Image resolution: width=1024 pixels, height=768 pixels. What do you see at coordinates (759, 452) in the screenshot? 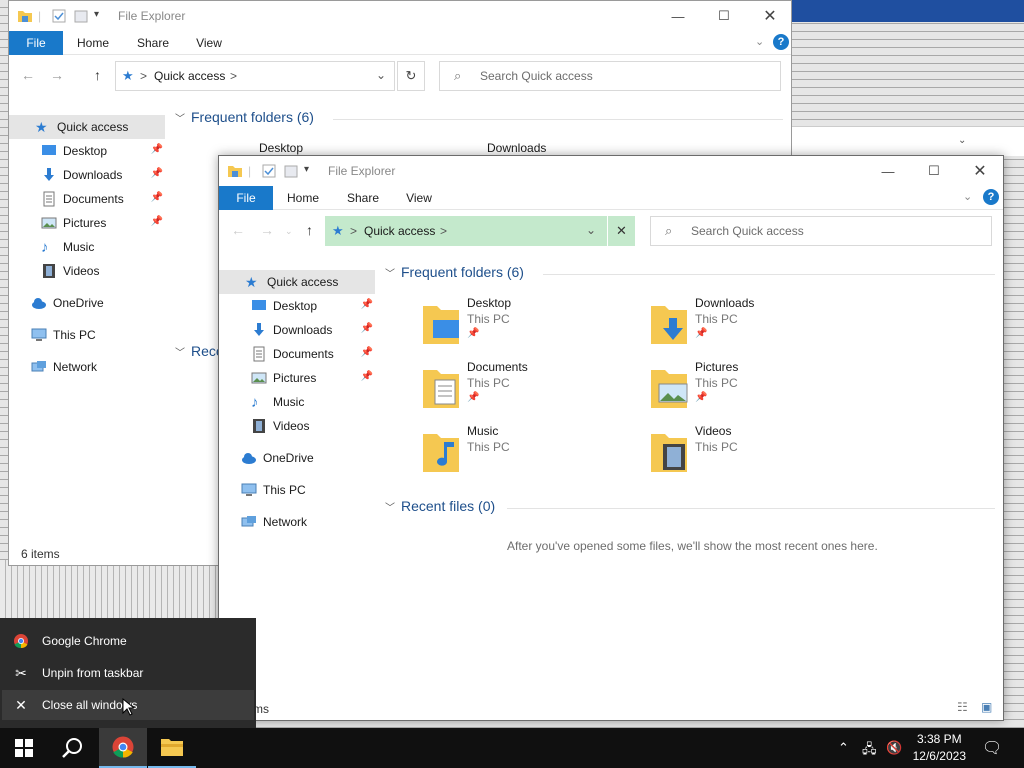
I see `folder-tile-videos: Videos This PC` at bounding box center [759, 452].